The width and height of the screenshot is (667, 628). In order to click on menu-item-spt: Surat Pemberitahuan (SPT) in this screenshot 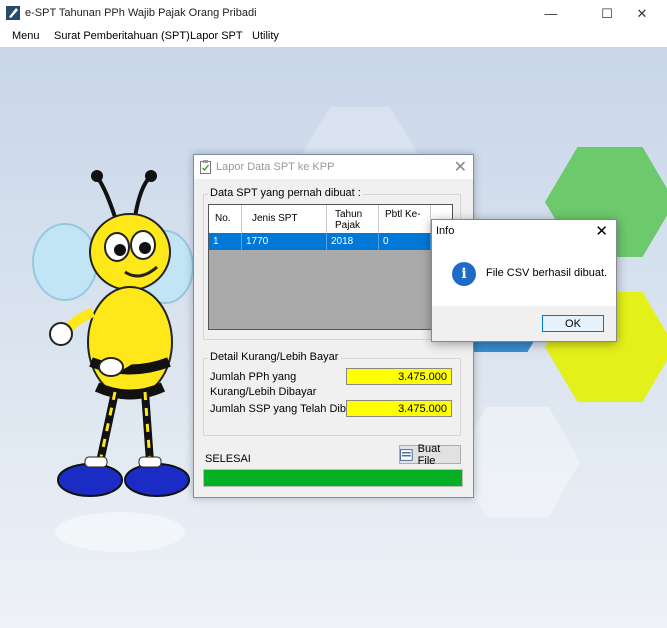, I will do `click(122, 36)`.